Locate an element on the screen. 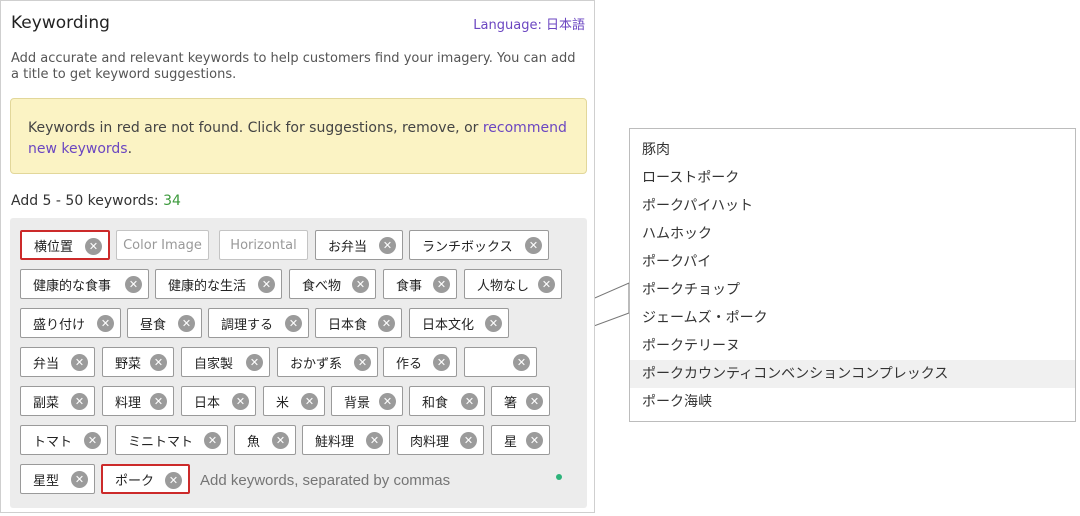  keyword-chip: お弁当 ✕ is located at coordinates (359, 245).